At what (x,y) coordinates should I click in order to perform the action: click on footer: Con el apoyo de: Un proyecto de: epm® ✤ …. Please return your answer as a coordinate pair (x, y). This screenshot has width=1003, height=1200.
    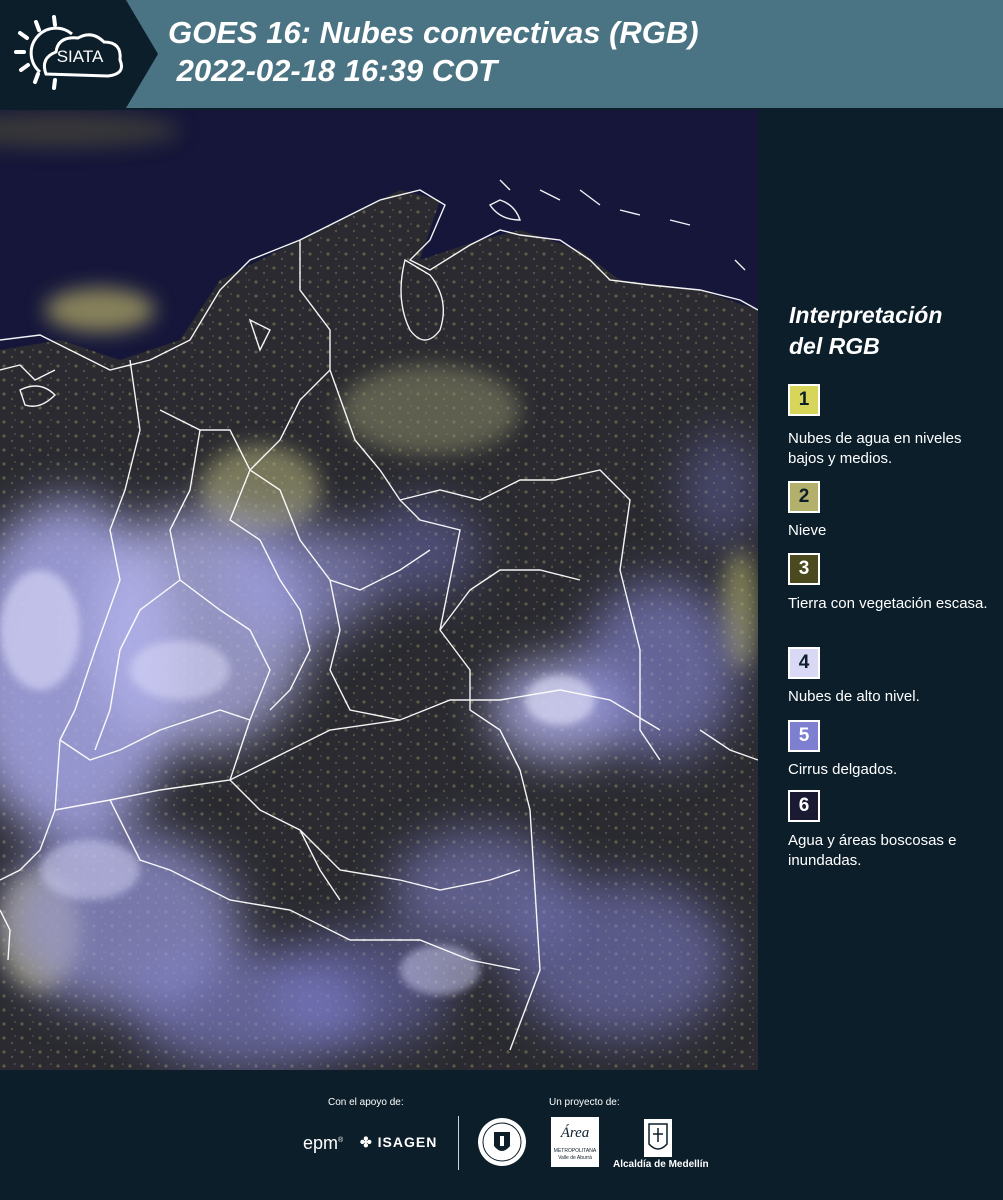
    Looking at the image, I should click on (501, 1135).